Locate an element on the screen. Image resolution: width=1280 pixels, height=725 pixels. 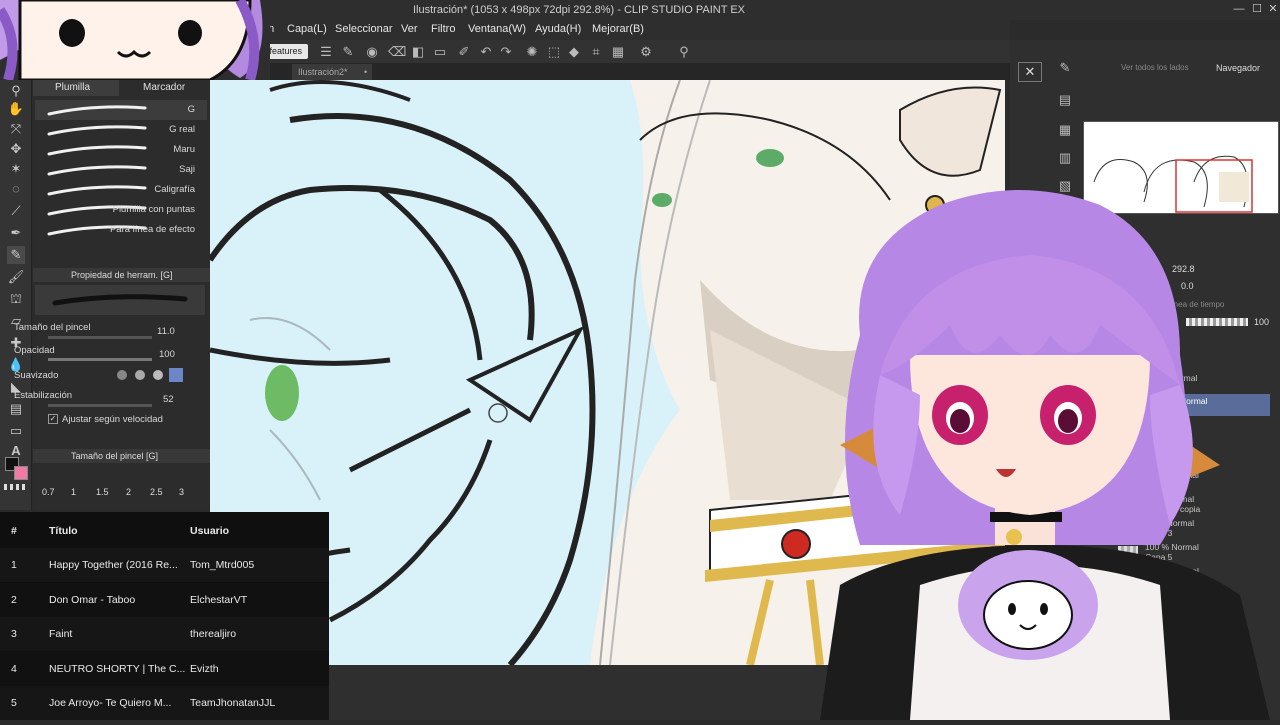
menu-layer: Capa(L) is located at coordinates (307, 29).